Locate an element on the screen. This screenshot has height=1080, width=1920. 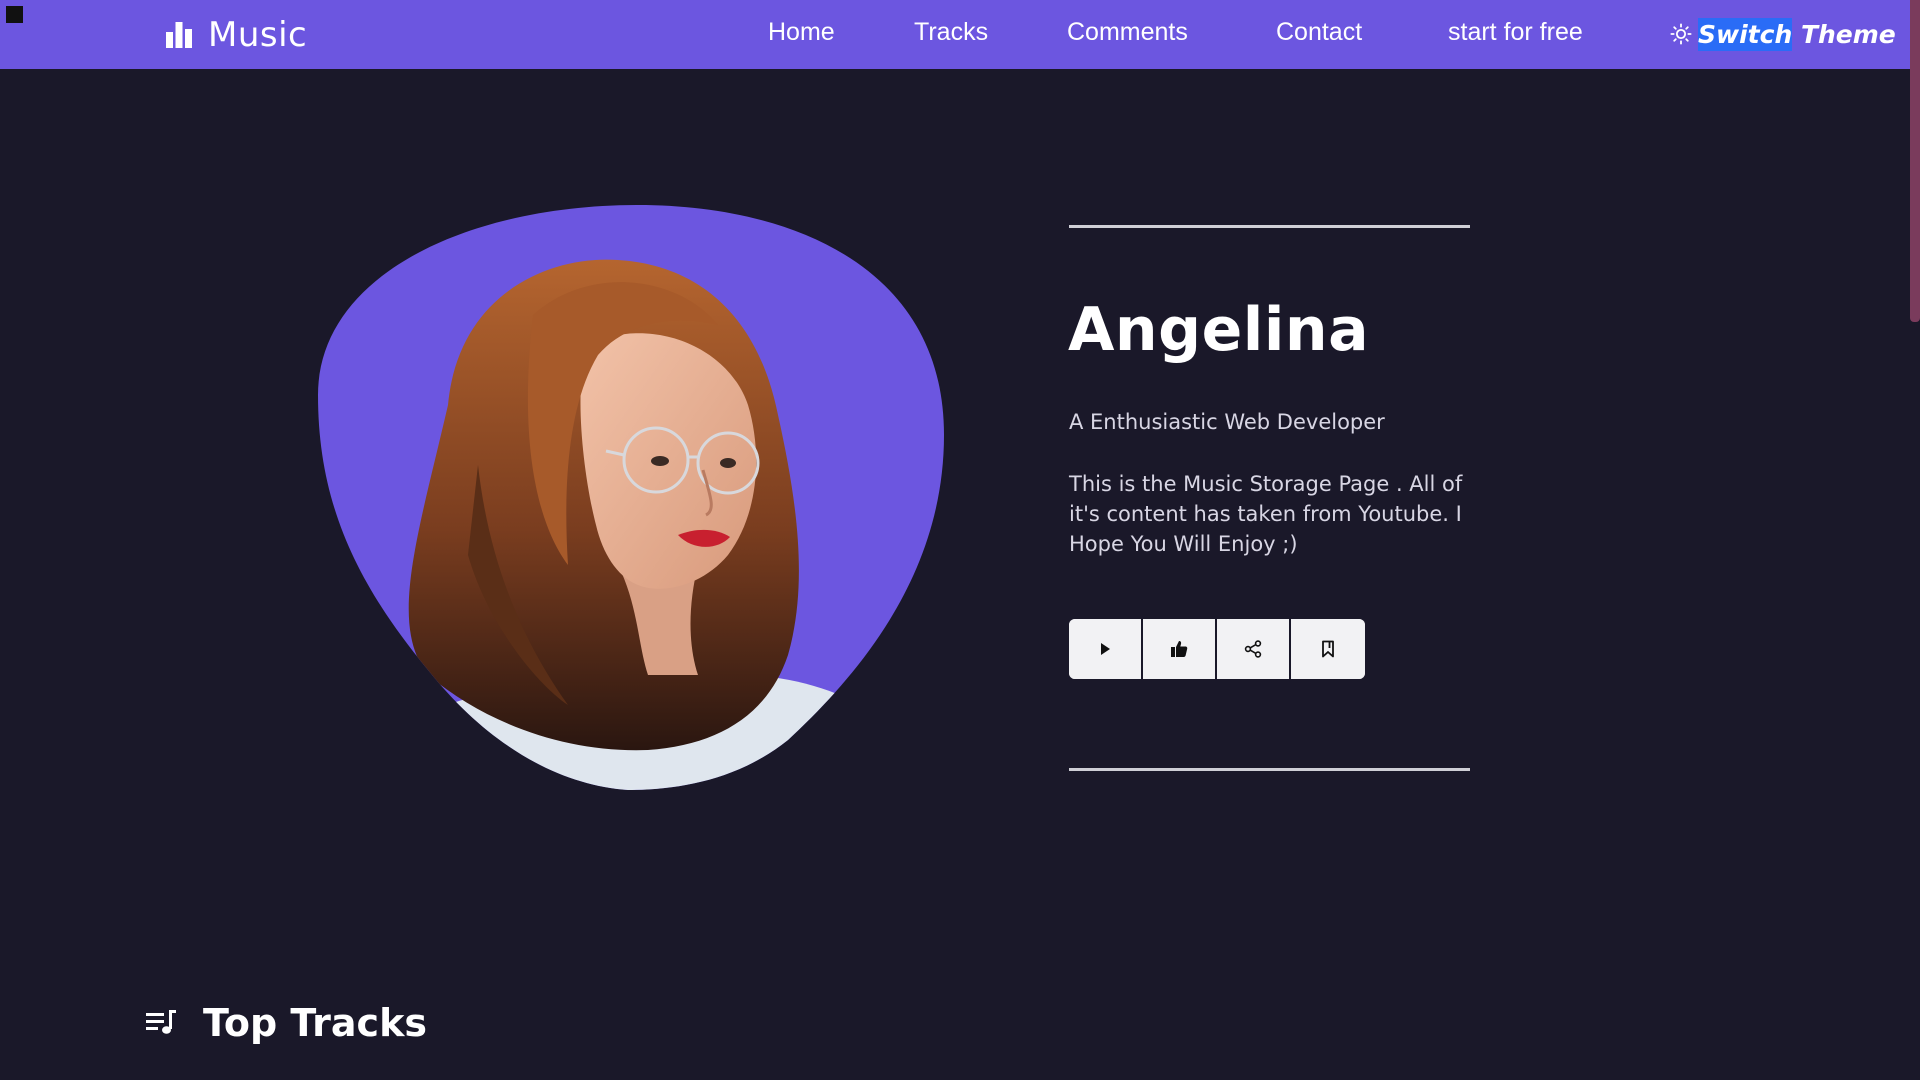
nav-link-contact: Contact is located at coordinates (1319, 32).